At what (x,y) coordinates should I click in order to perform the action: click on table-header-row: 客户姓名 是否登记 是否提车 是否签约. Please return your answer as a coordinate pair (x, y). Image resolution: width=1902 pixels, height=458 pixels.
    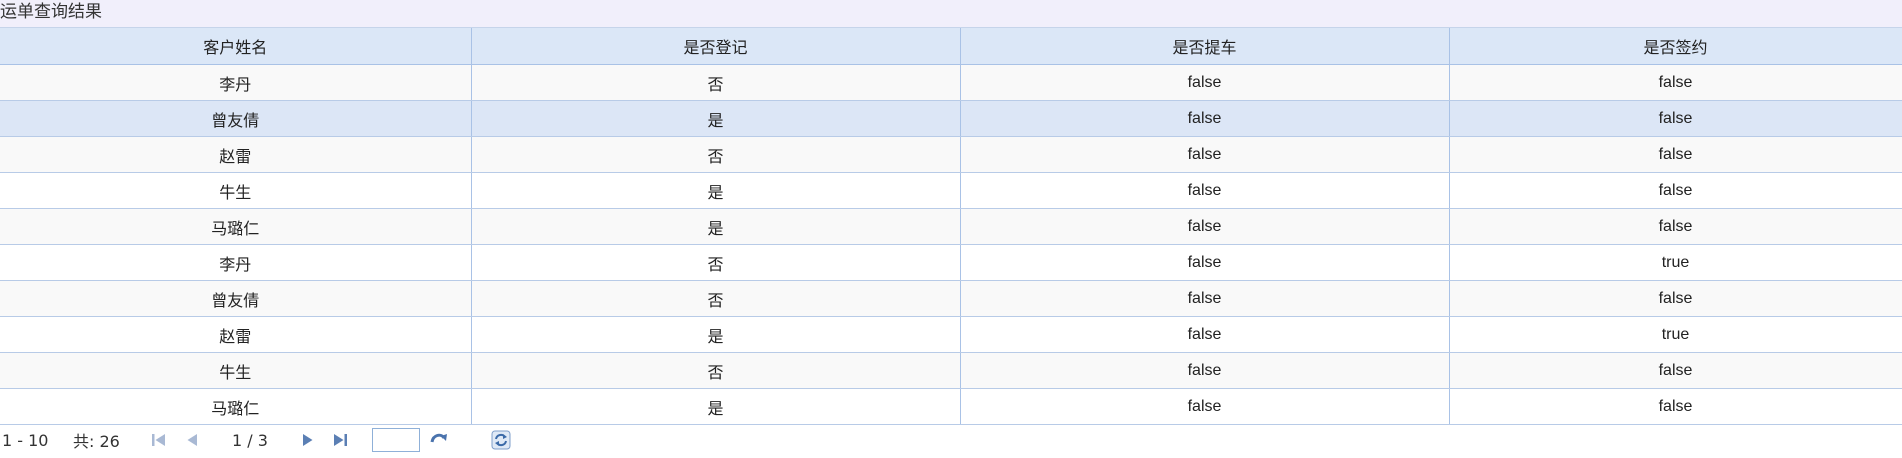
    Looking at the image, I should click on (951, 46).